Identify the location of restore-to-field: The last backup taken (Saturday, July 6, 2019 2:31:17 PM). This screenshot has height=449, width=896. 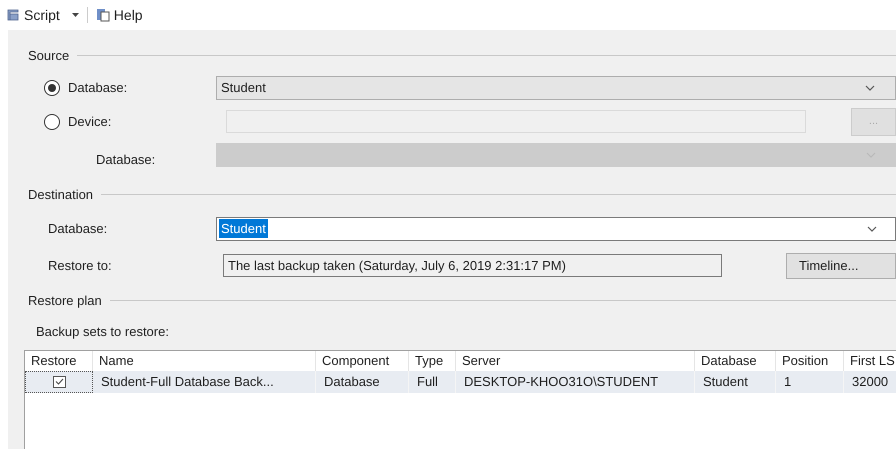
(472, 265).